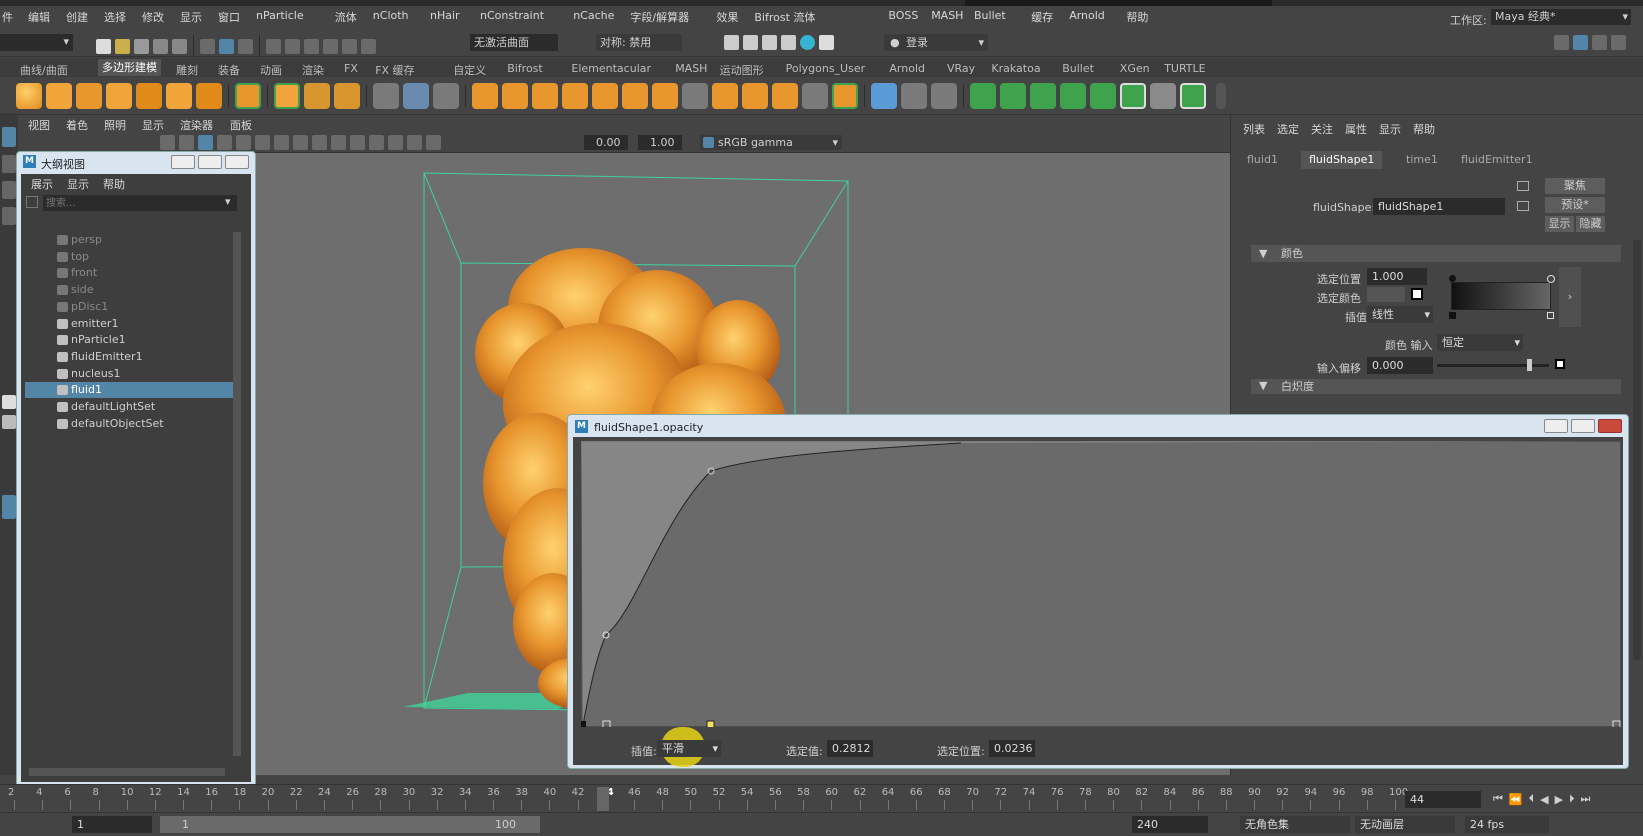  I want to click on poly-disc-icon, so click(209, 95).